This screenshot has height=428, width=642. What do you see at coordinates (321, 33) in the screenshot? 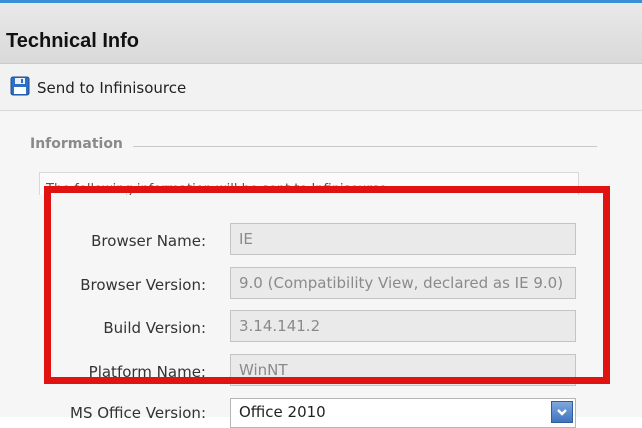
I see `title-bar: Technical Info` at bounding box center [321, 33].